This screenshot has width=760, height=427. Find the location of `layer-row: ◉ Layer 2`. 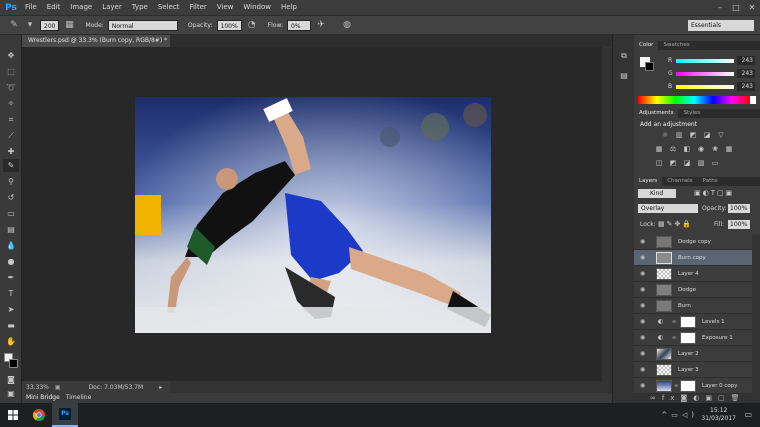

layer-row: ◉ Layer 2 is located at coordinates (693, 354).